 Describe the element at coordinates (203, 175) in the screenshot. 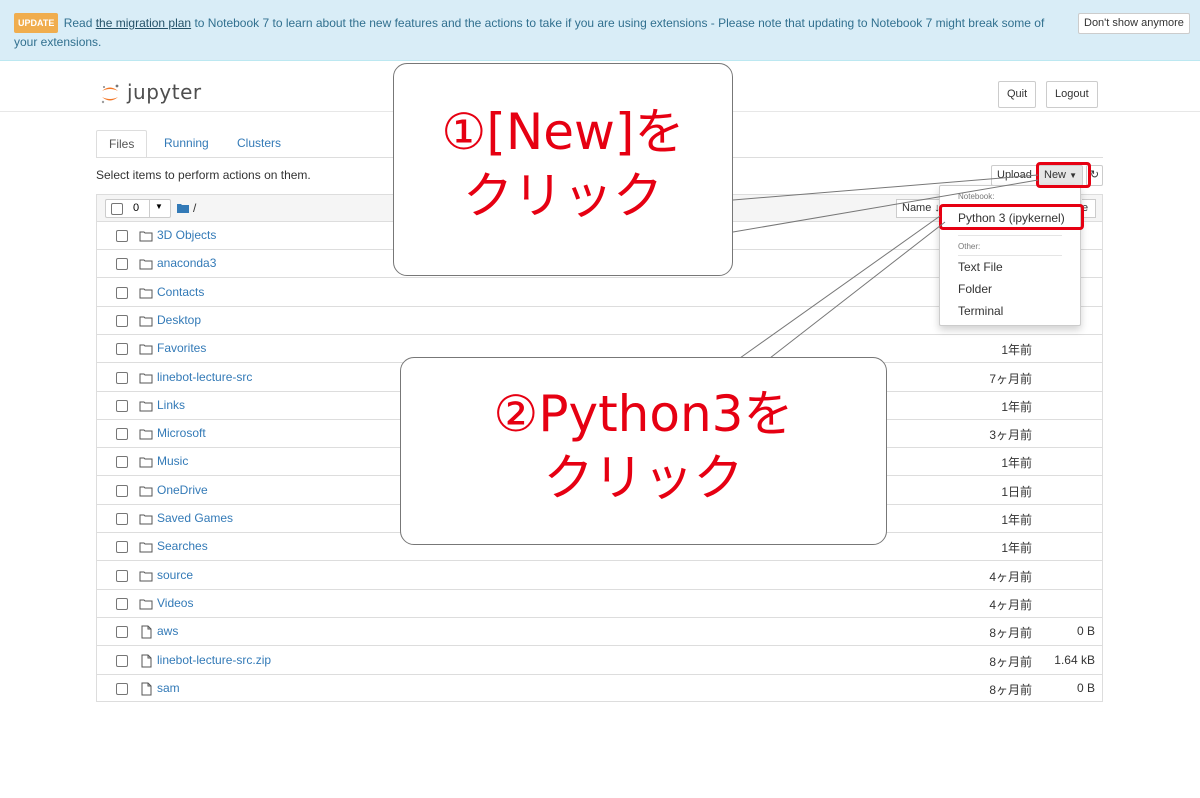

I see `selection-hint: Select items to perform actions on them.` at that location.